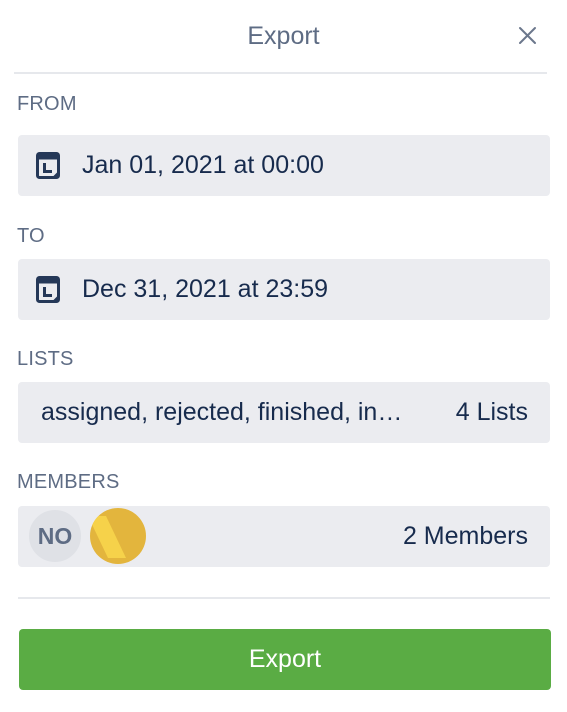 The height and width of the screenshot is (712, 567). I want to click on close-icon, so click(527, 35).